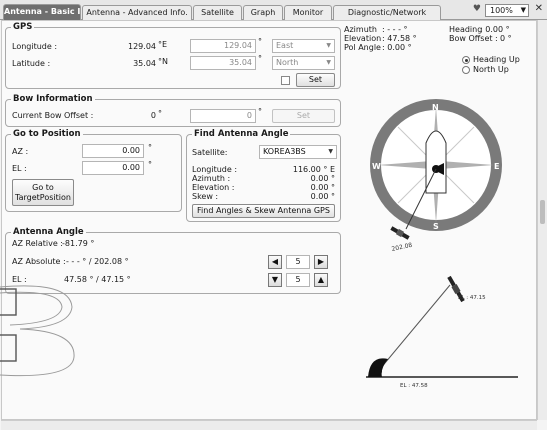  I want to click on antenna-base-icon, so click(378, 371).